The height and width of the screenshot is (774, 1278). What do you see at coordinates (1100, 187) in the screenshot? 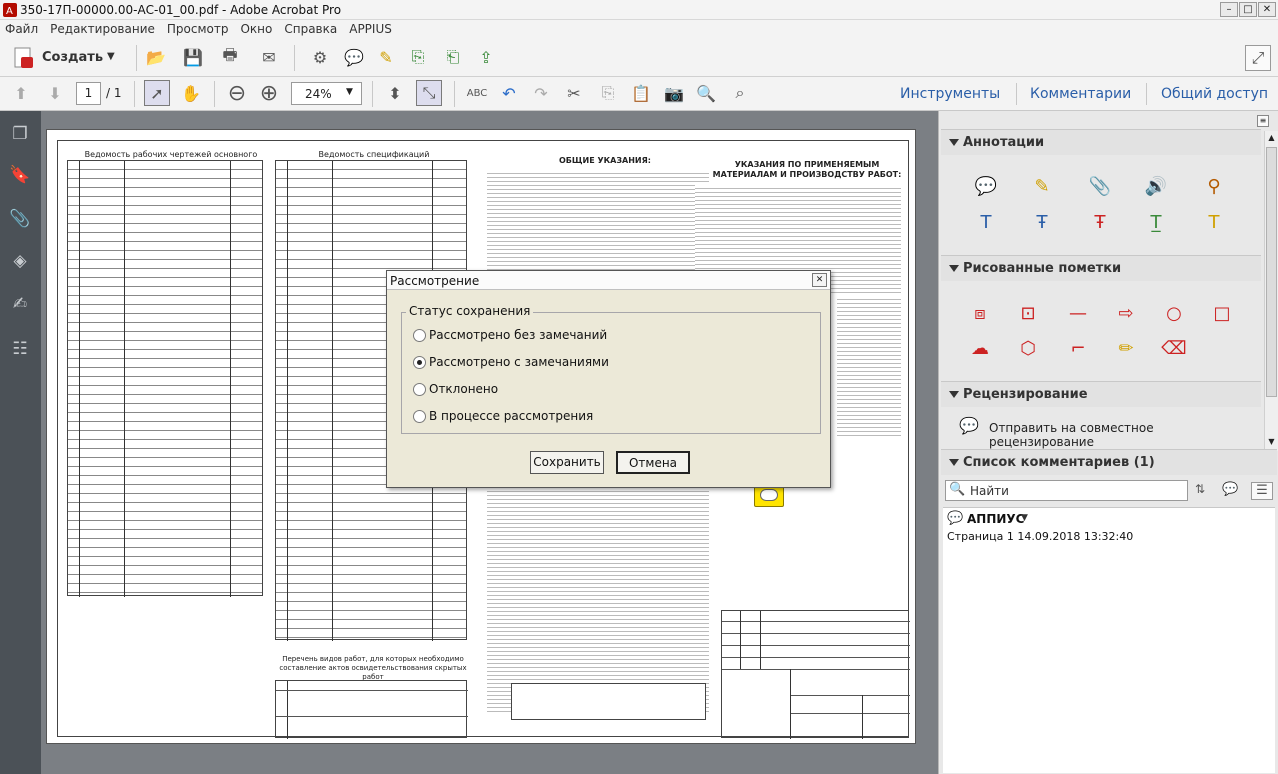
I see `attach-file-icon: 📎` at bounding box center [1100, 187].